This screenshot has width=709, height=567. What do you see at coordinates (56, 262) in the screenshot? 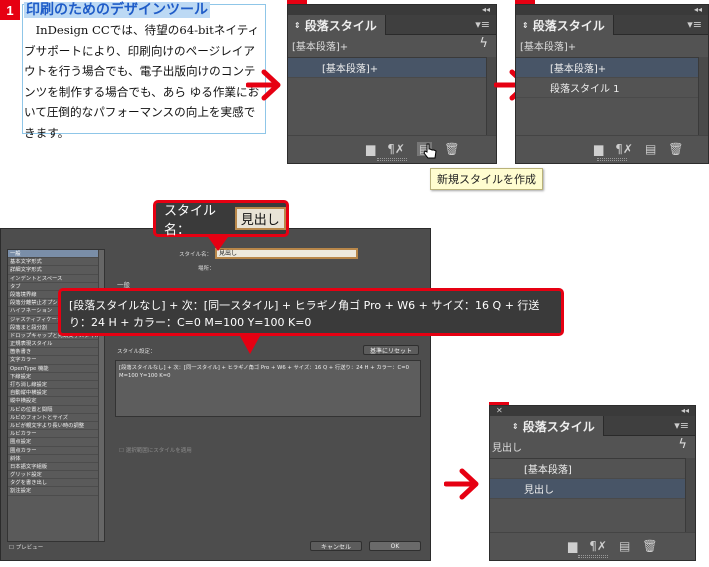
I see `category-item: 基本文字形式` at bounding box center [56, 262].